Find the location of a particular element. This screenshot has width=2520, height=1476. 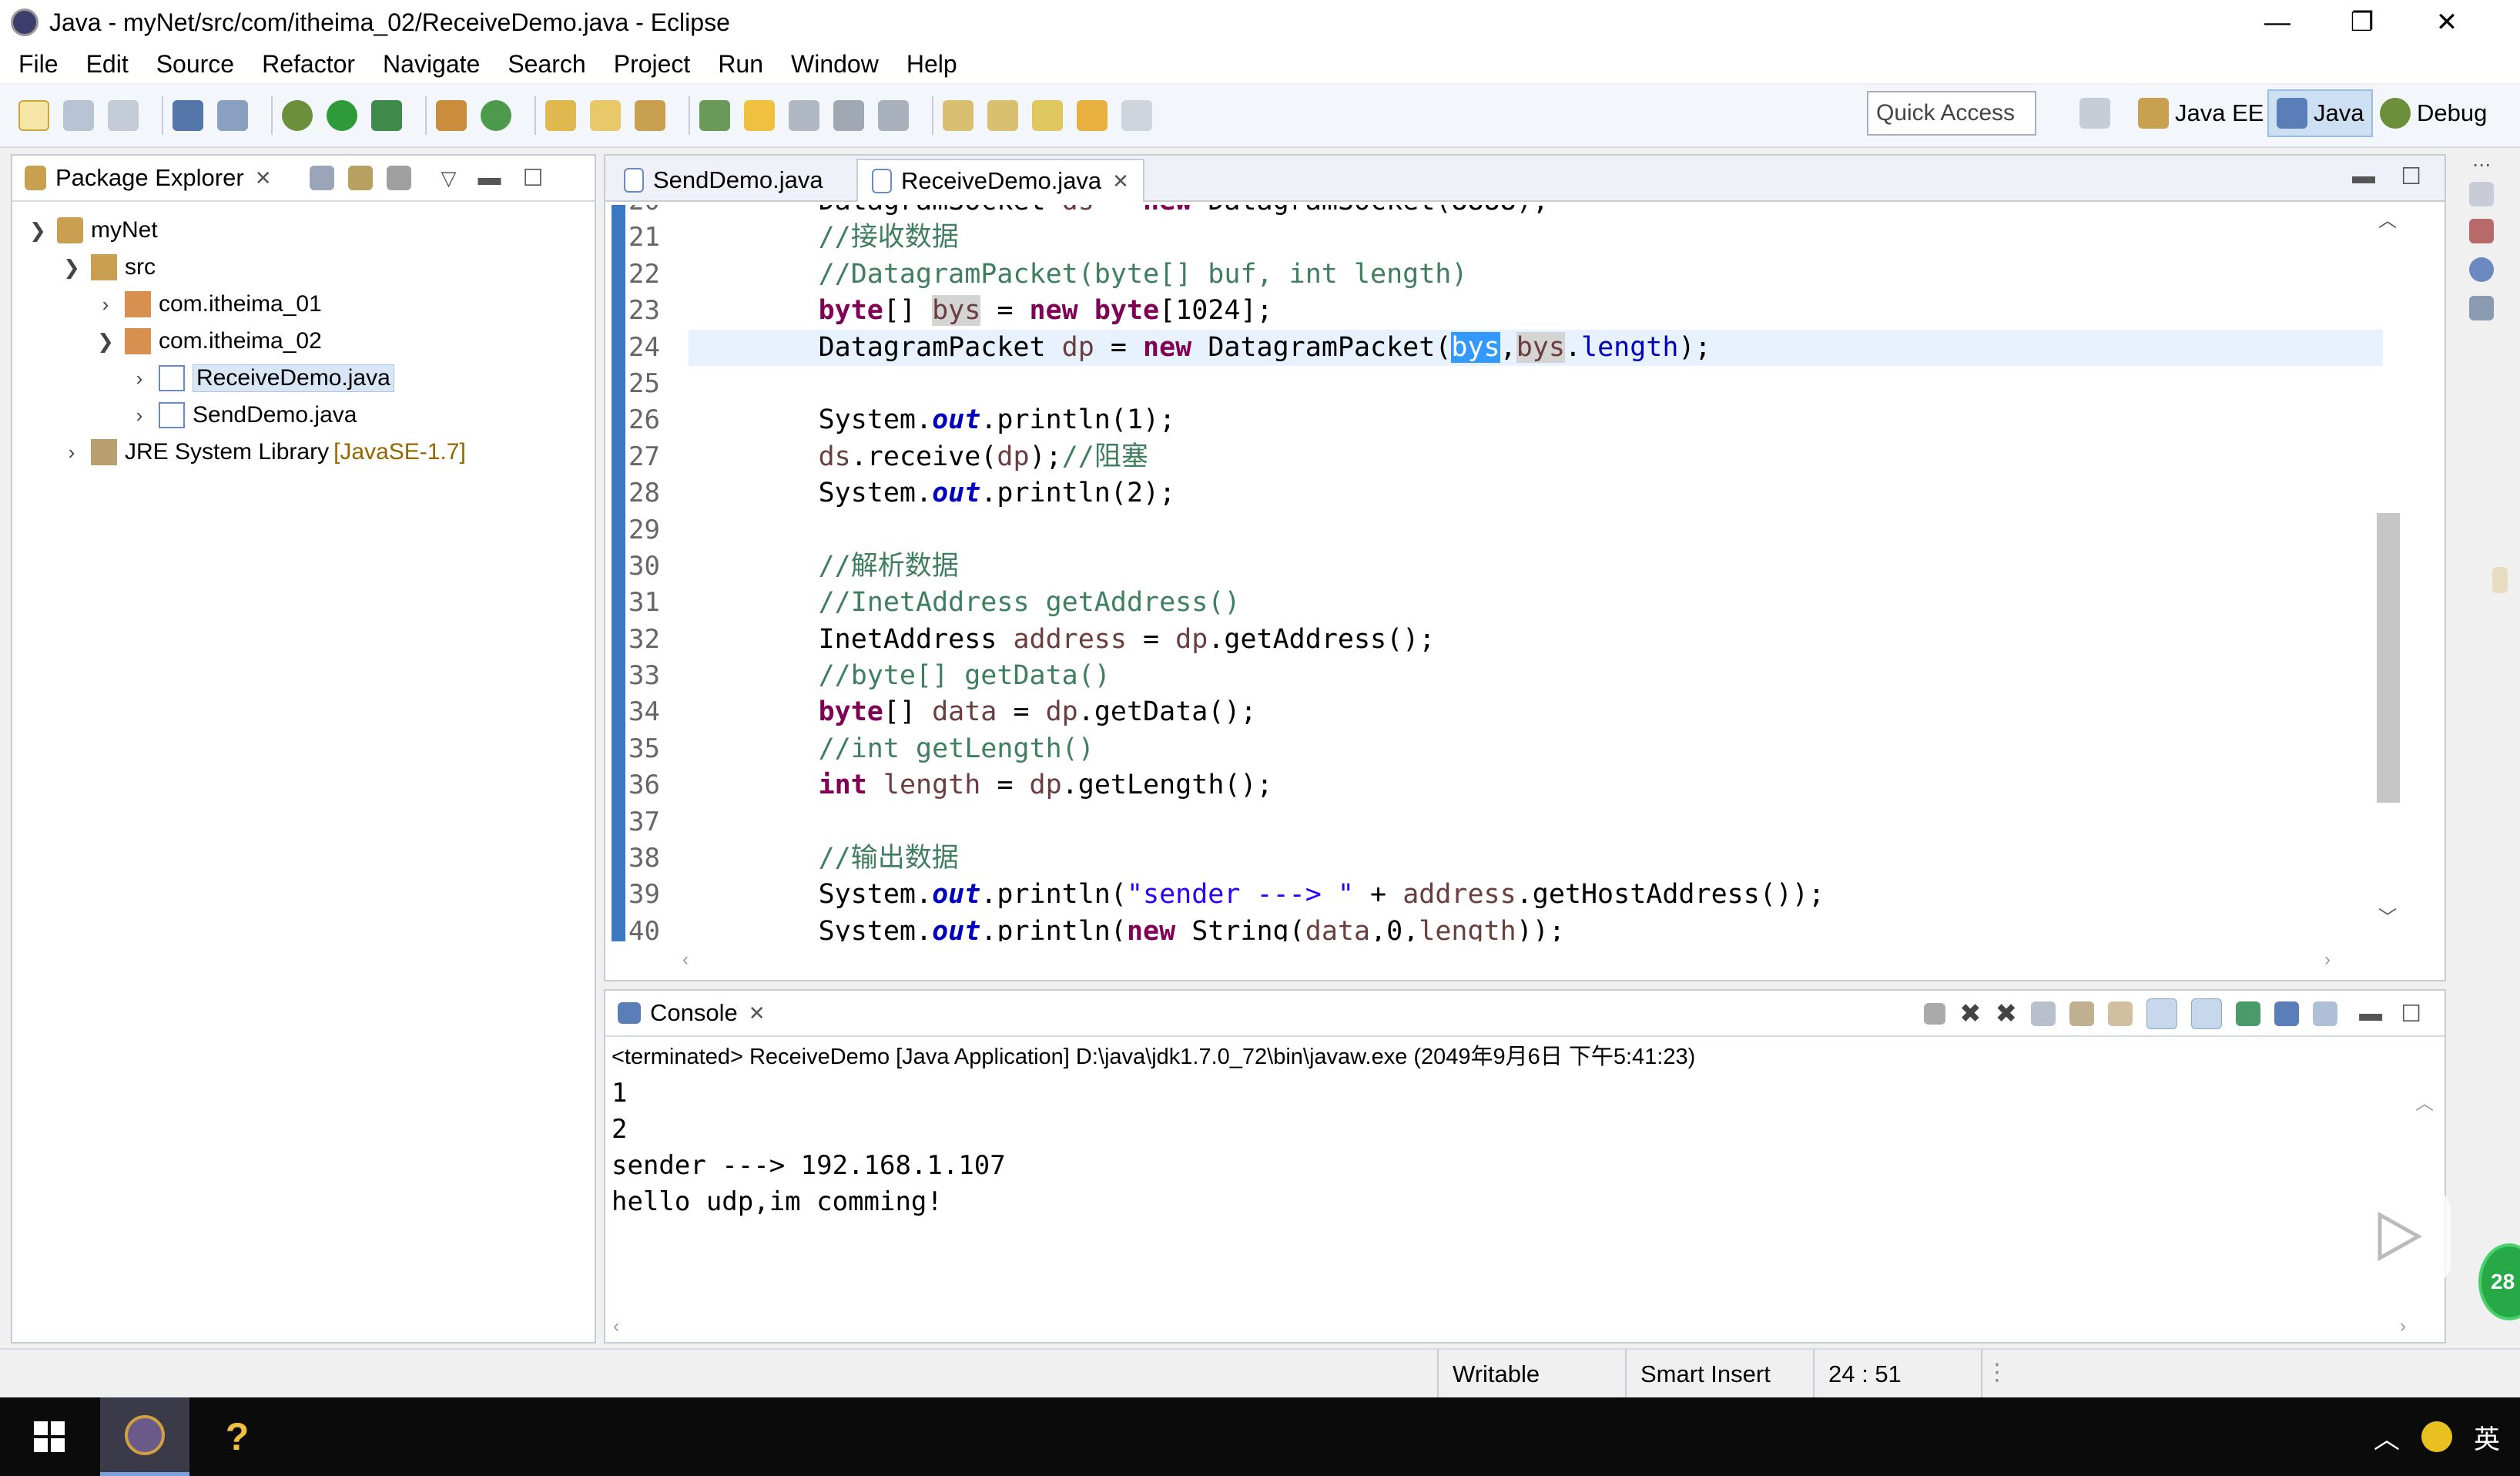

taskbar-help: ? is located at coordinates (238, 1436).